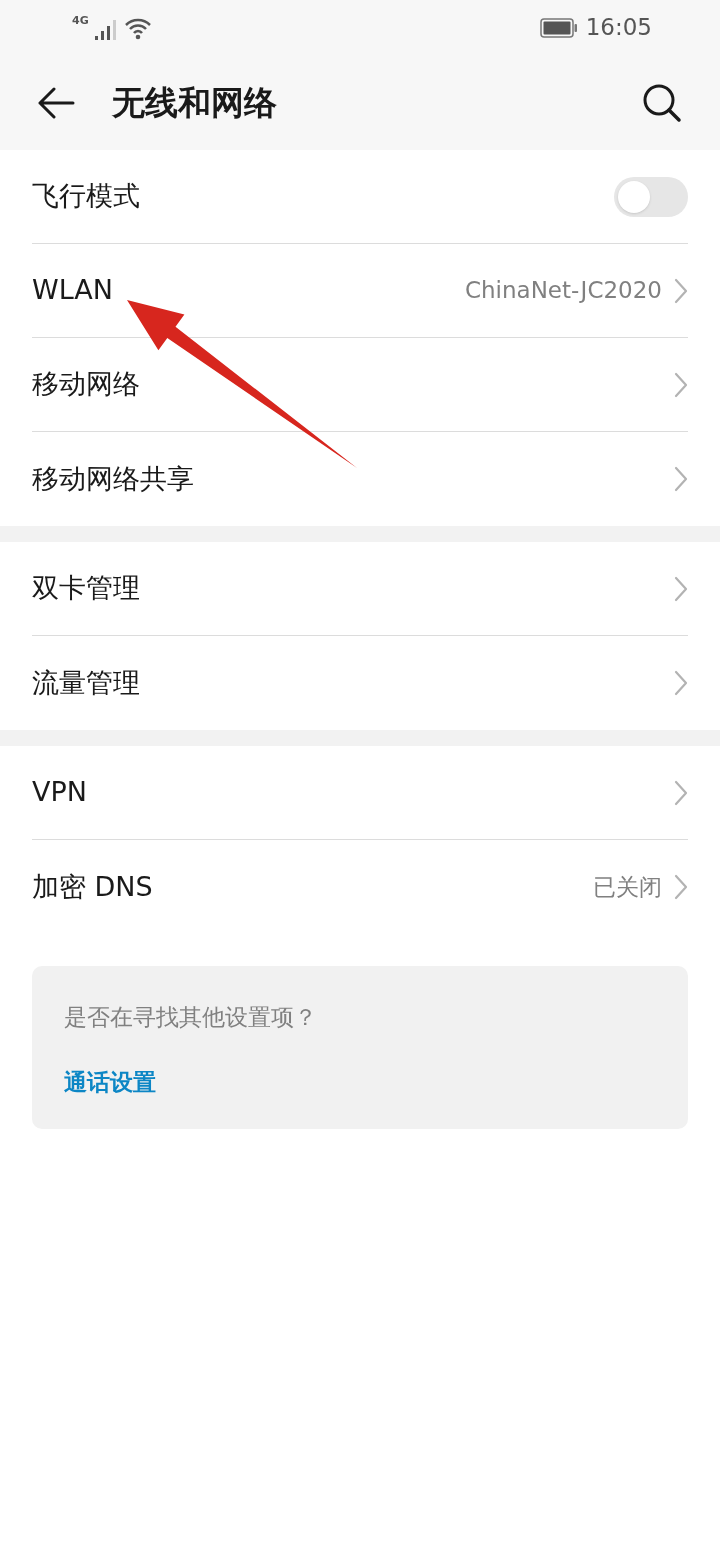 The image size is (720, 1560). I want to click on setting-label: VPN, so click(59, 792).